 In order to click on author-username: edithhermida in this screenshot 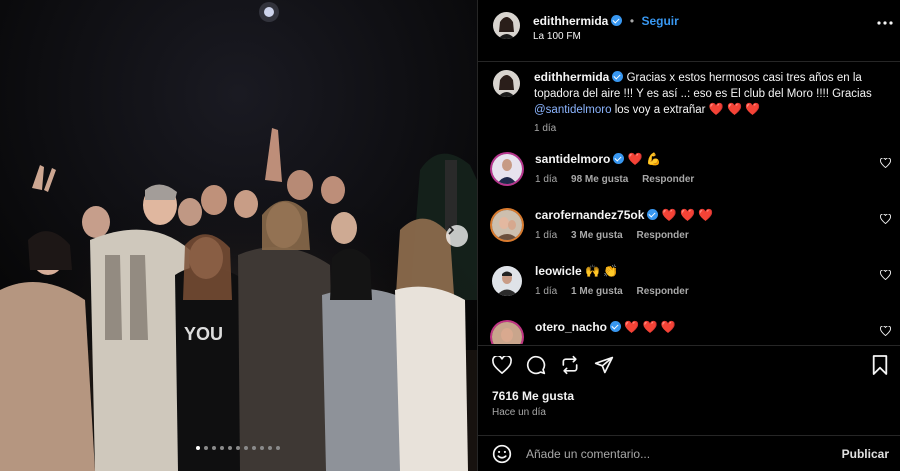, I will do `click(570, 21)`.